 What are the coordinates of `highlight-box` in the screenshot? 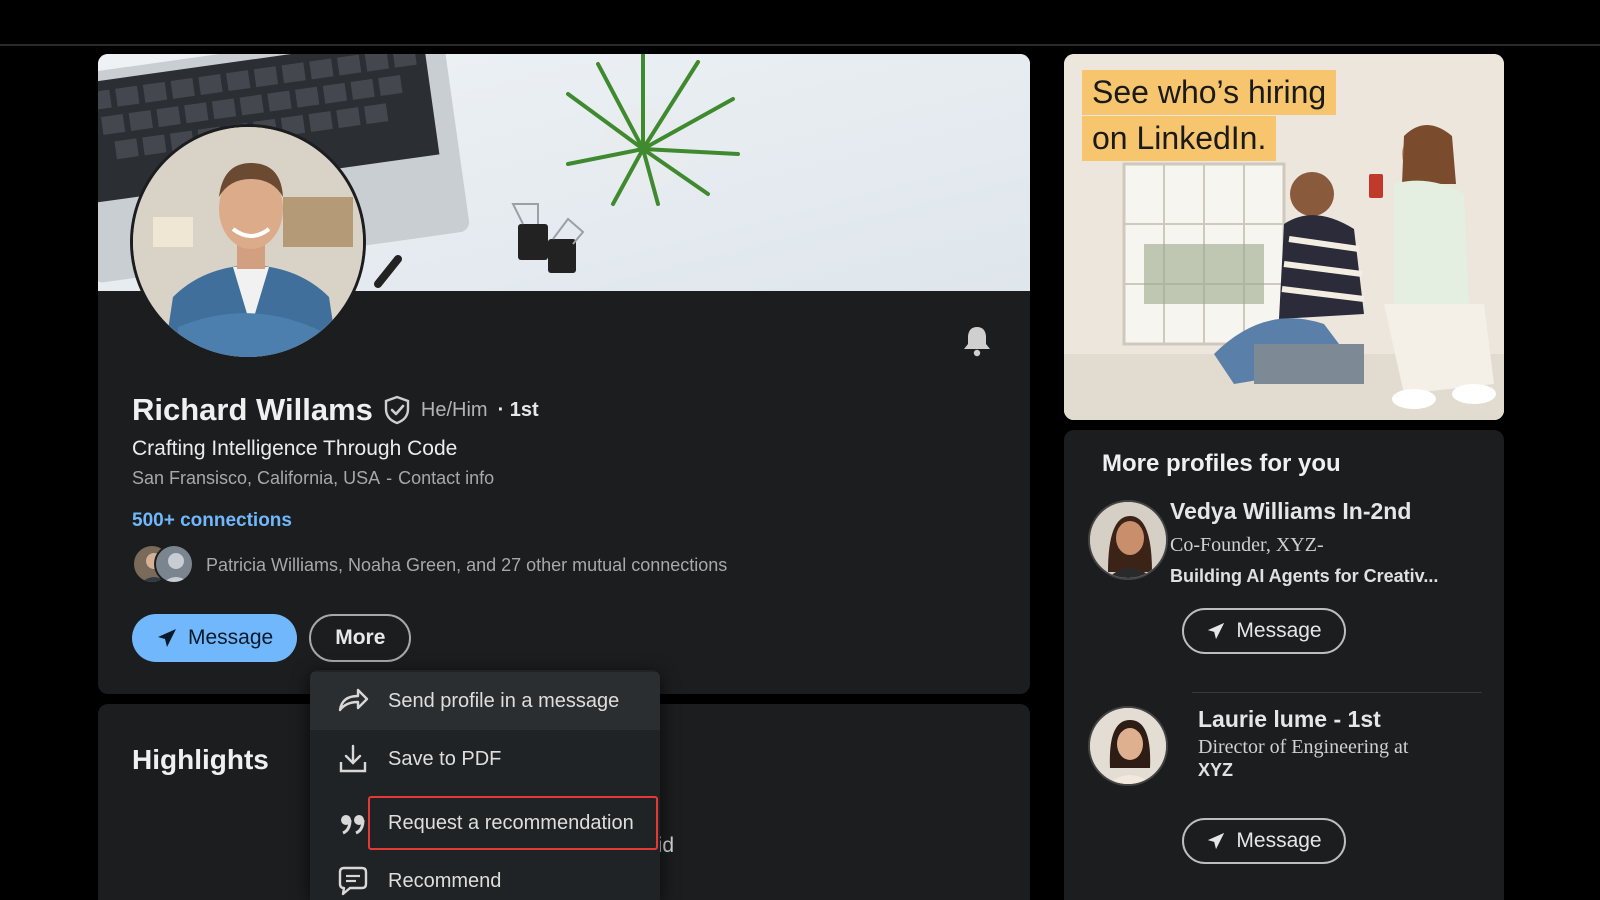 It's located at (513, 823).